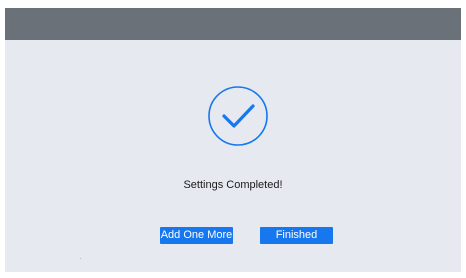  What do you see at coordinates (233, 185) in the screenshot?
I see `status-message: Settings Completed!` at bounding box center [233, 185].